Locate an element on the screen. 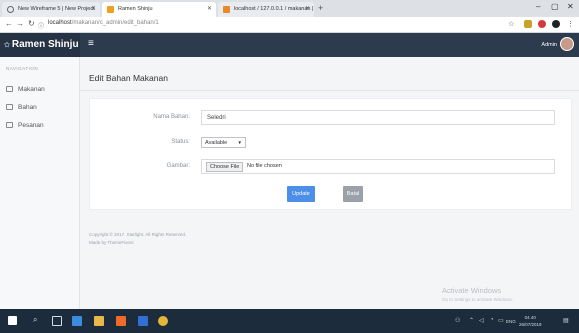  brand-logo: ✩ Ramen Shinju is located at coordinates (40, 45).